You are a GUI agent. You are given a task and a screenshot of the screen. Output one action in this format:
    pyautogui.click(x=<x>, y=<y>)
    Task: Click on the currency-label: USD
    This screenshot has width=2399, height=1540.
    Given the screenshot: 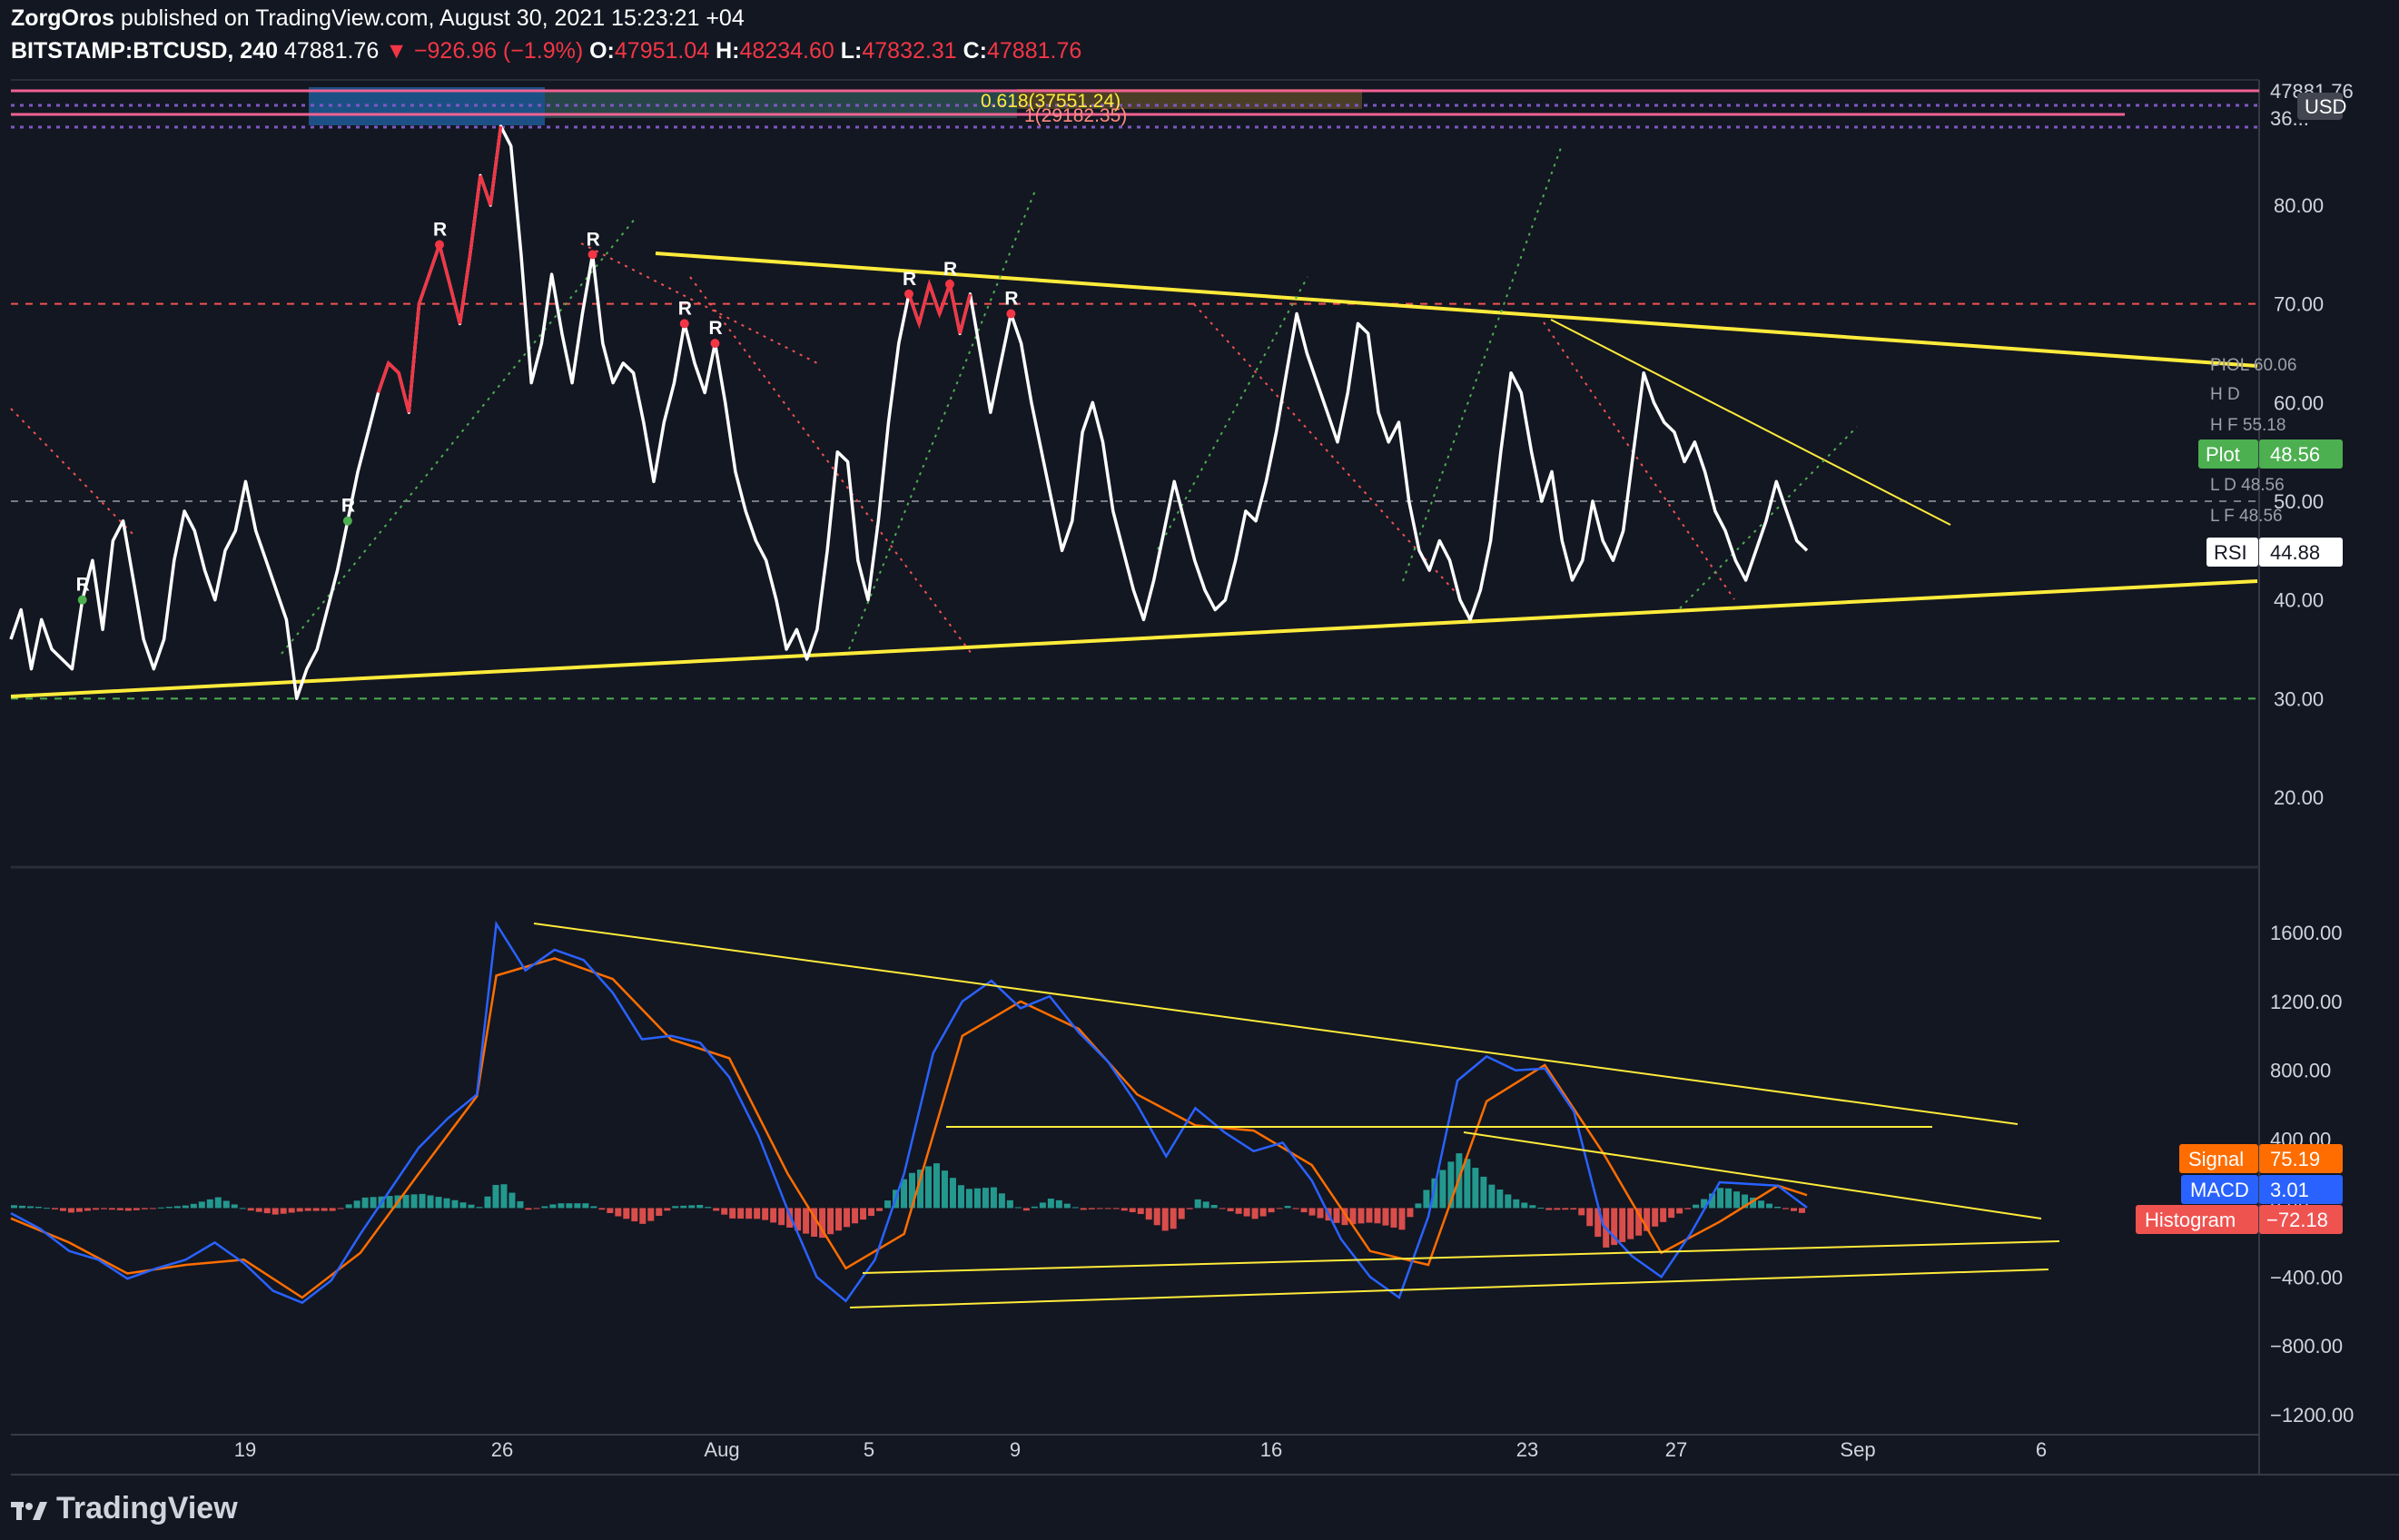 What is the action you would take?
    pyautogui.click(x=2325, y=106)
    